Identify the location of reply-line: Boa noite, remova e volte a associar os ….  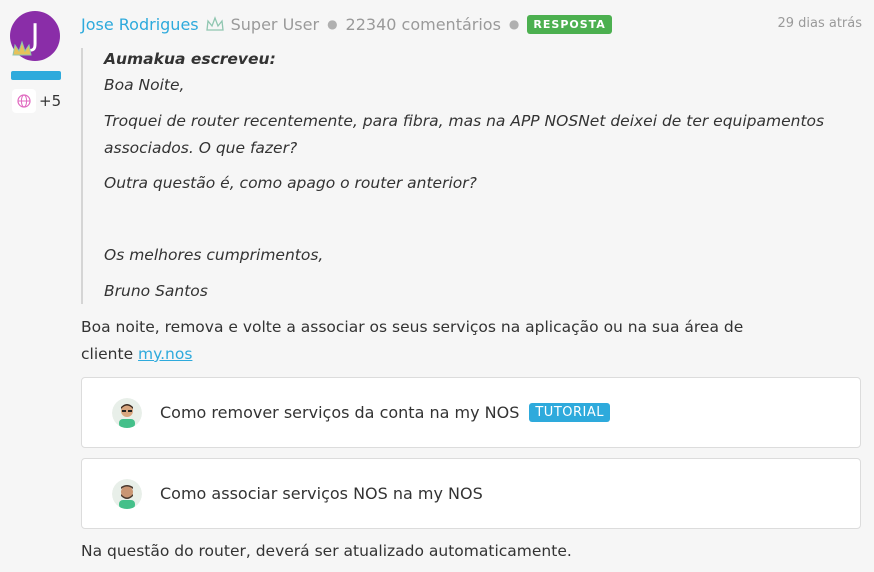
(412, 327).